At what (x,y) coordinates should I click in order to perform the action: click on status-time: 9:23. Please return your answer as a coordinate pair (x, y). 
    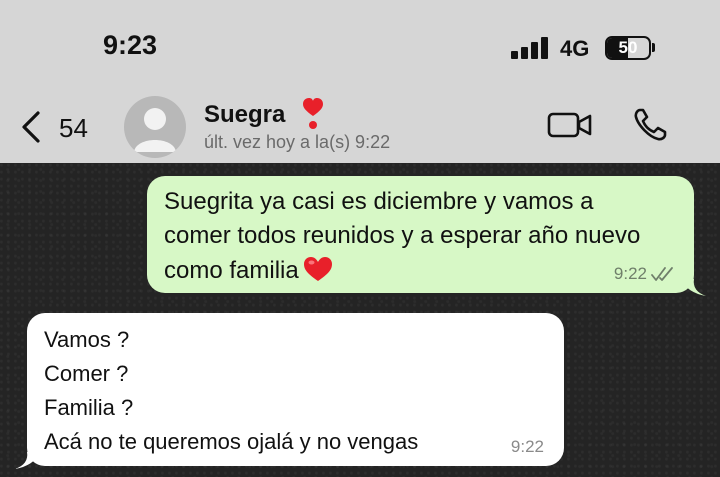
    Looking at the image, I should click on (130, 45).